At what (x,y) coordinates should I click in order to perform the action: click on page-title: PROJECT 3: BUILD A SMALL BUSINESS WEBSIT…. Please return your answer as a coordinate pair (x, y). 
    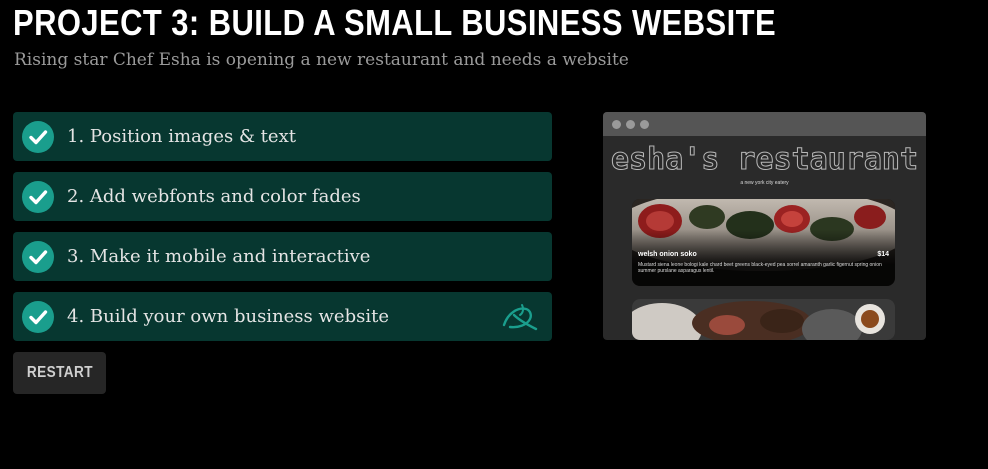
    Looking at the image, I should click on (395, 22).